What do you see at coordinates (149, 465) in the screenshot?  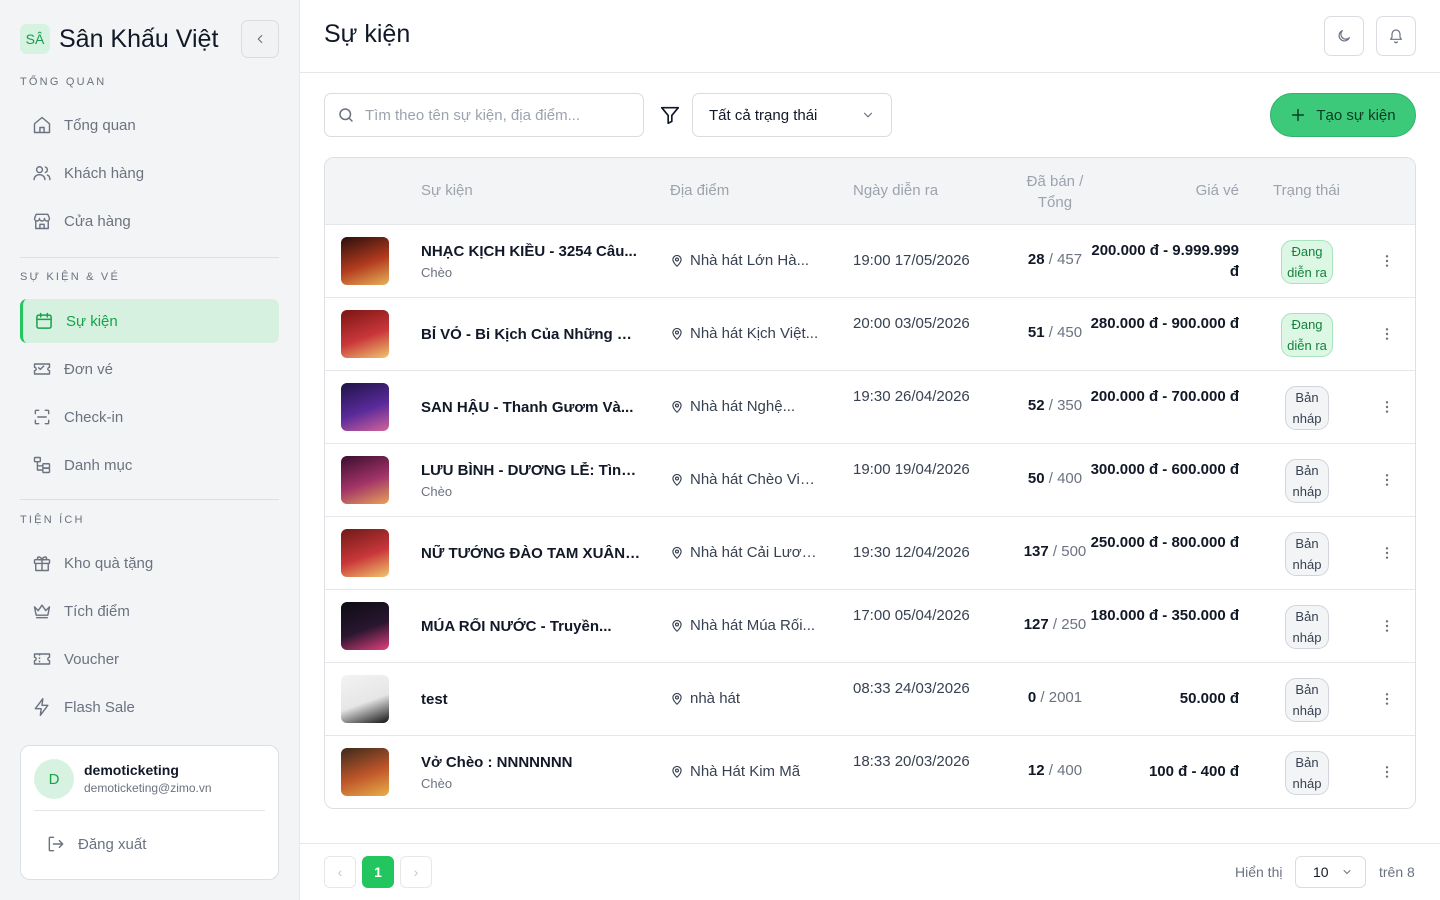 I see `sidebar-item-categories: Danh mục` at bounding box center [149, 465].